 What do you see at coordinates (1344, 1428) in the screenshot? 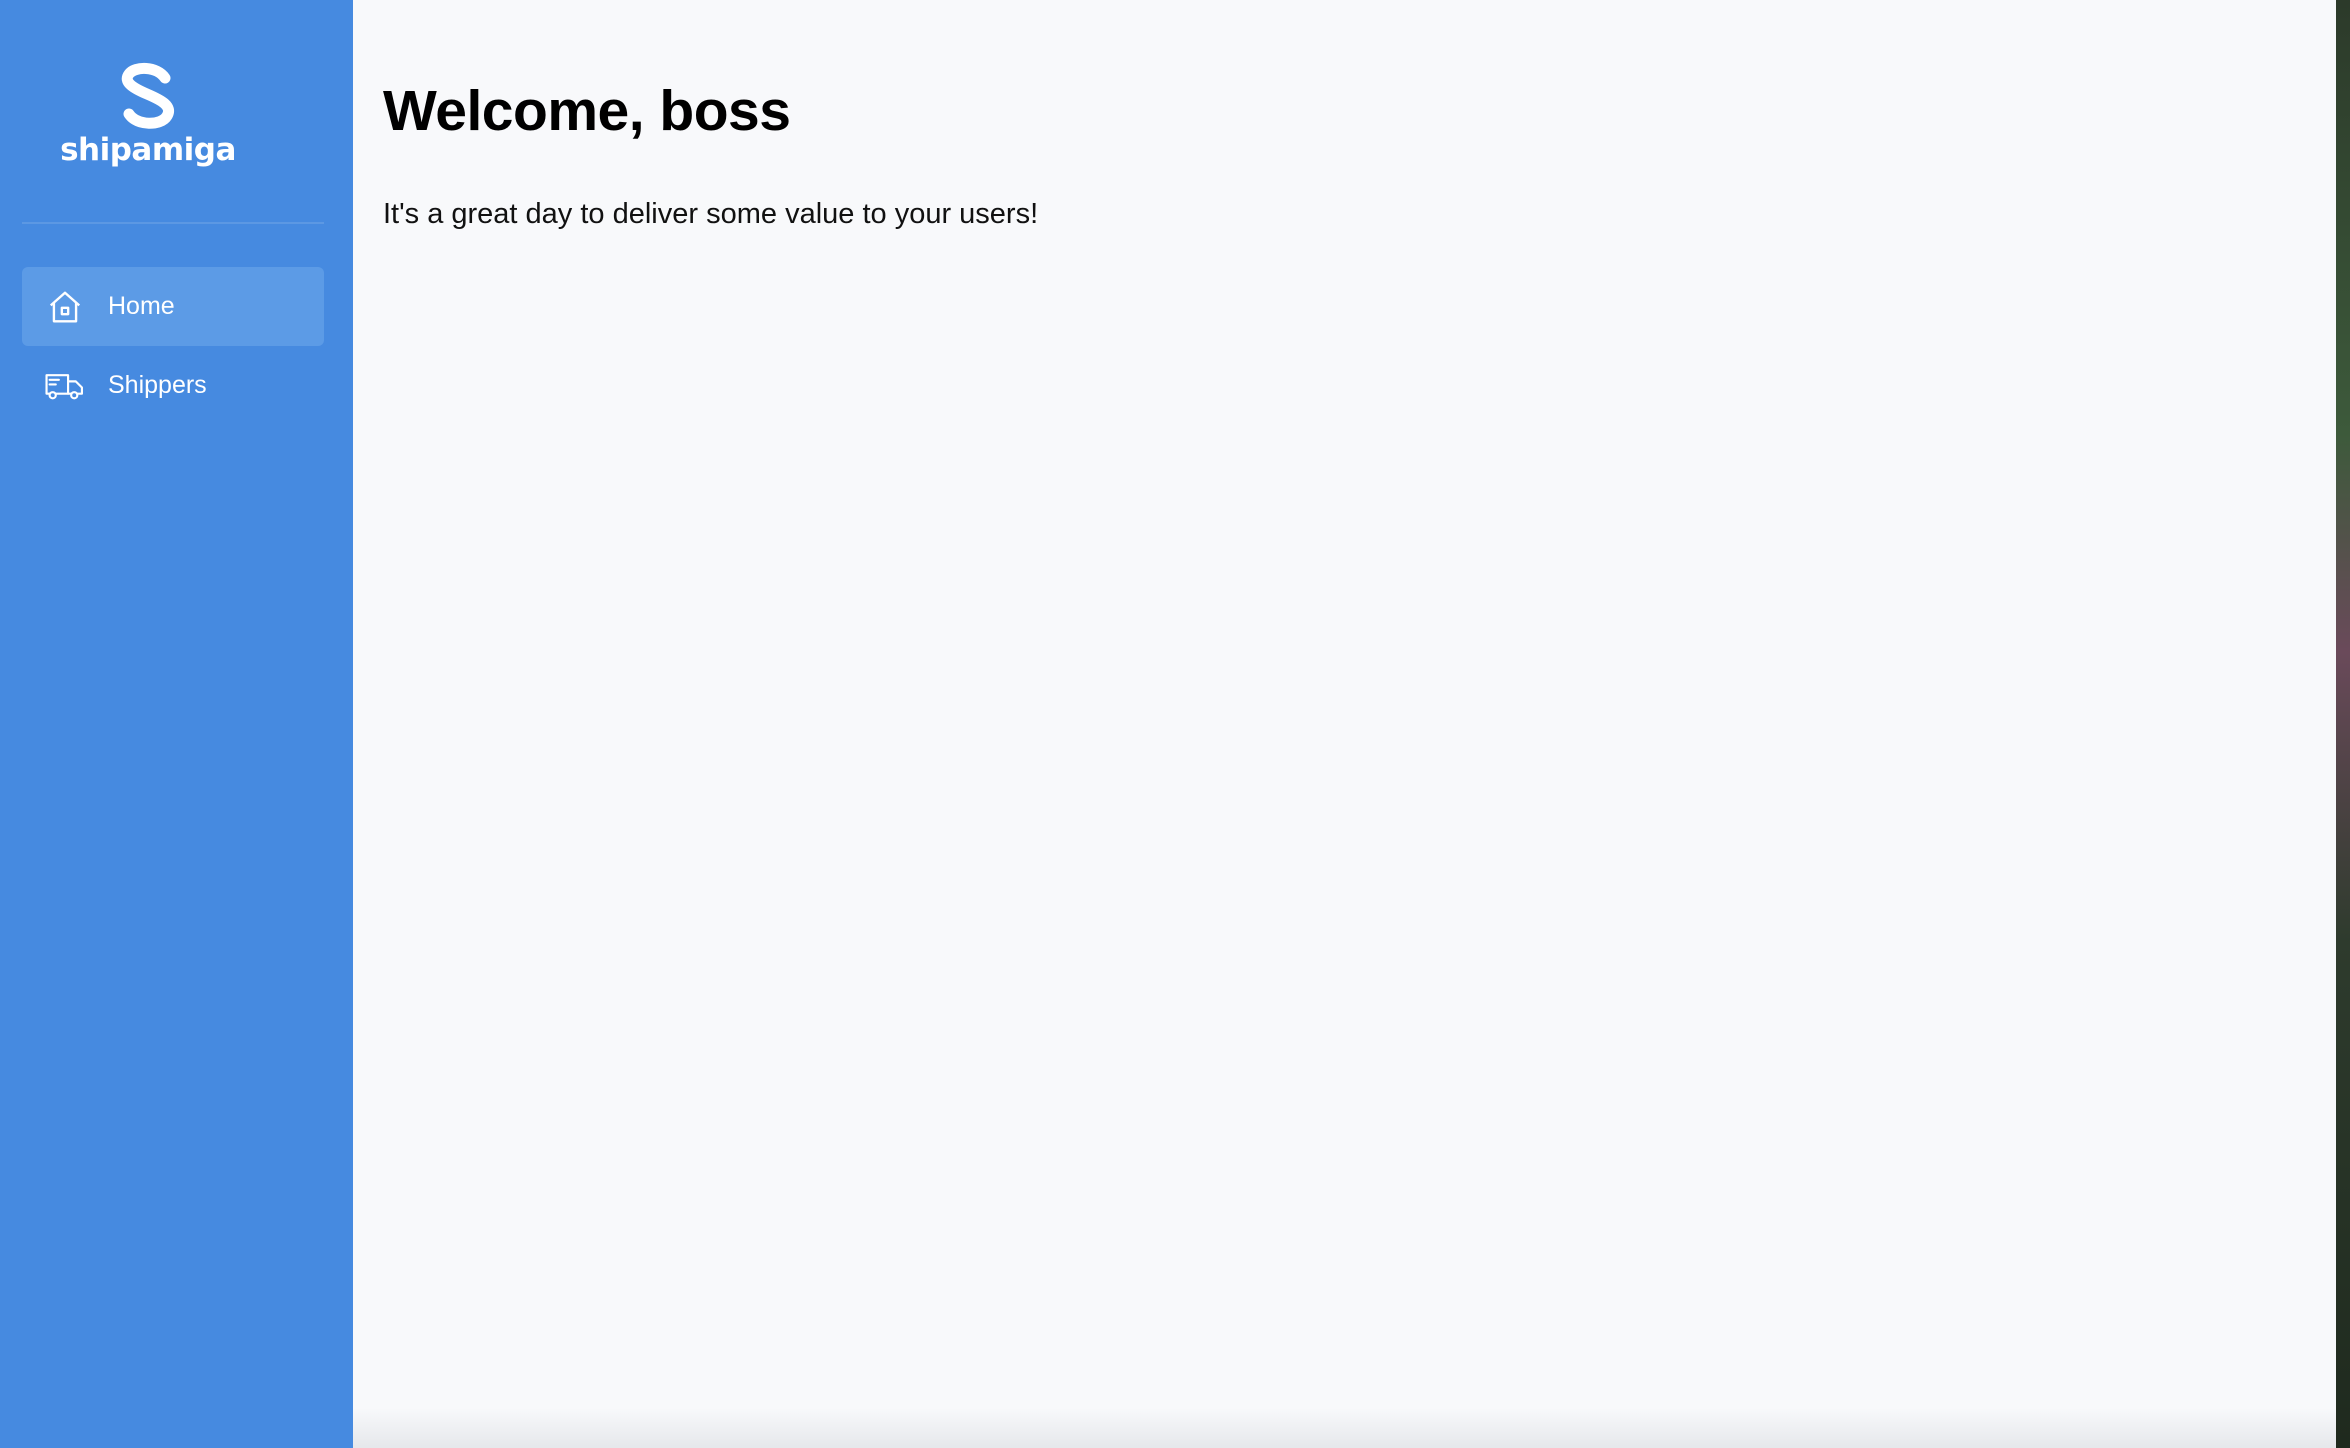
I see `bottom-shadow` at bounding box center [1344, 1428].